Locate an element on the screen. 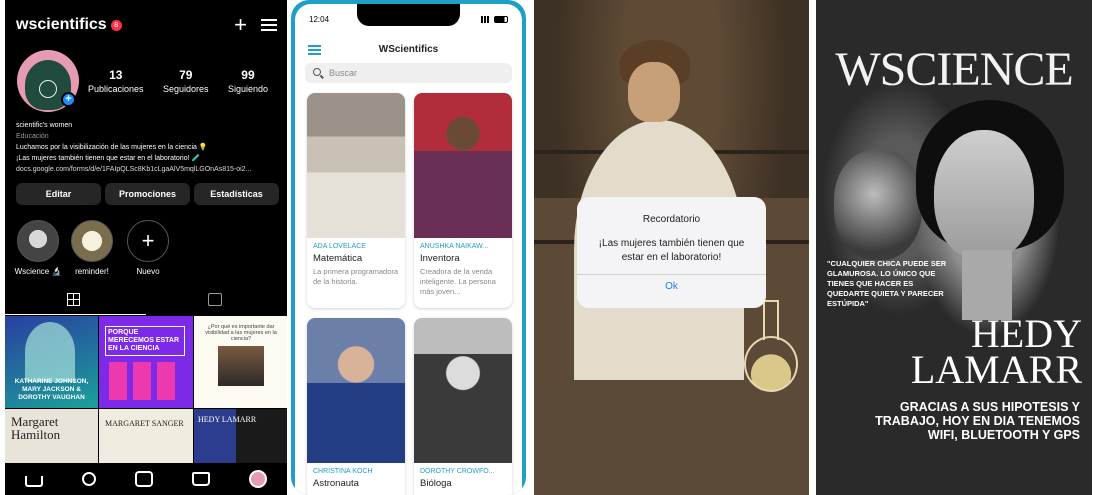  notification-badge: 8 is located at coordinates (116, 25).